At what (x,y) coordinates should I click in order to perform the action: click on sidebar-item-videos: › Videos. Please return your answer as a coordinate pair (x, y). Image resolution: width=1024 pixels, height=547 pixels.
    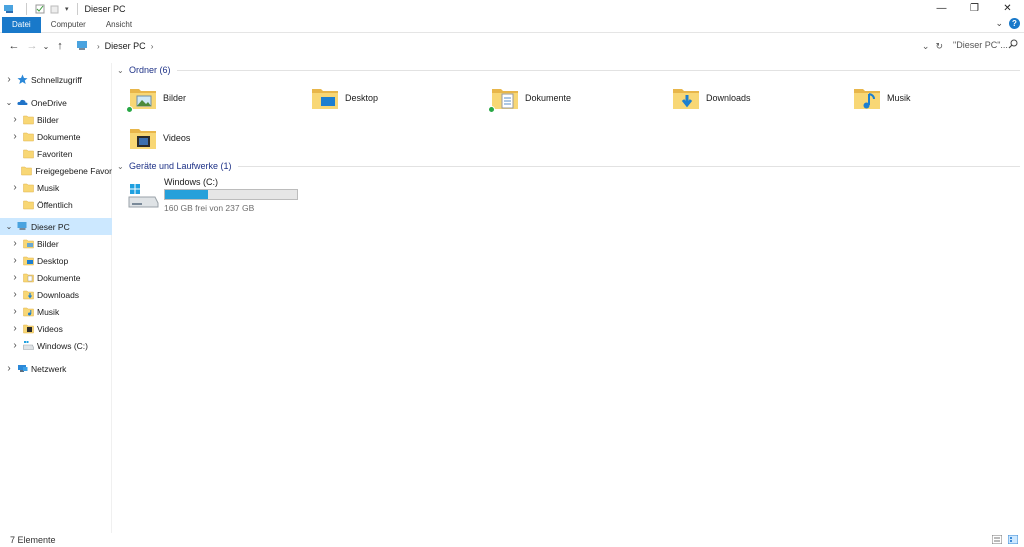
    Looking at the image, I should click on (56, 328).